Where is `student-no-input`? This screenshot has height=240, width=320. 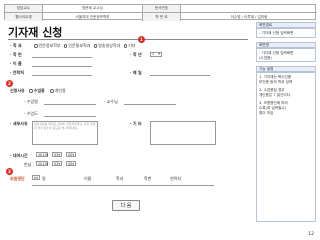 student-no-input is located at coordinates (62, 57).